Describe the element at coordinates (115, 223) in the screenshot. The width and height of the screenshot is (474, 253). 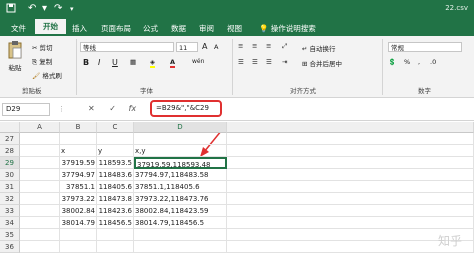
I see `cell-c34: 118456.5` at that location.